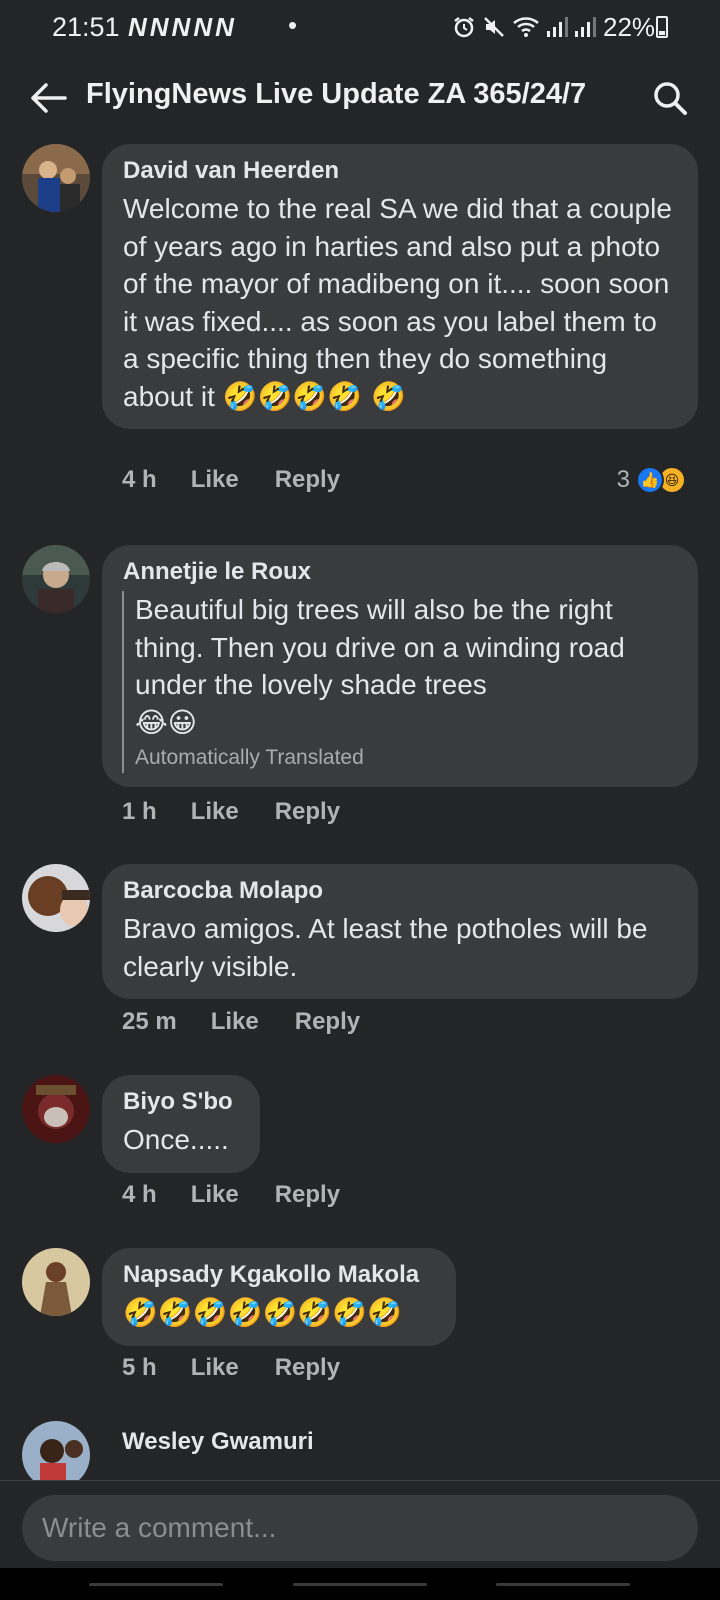 This screenshot has width=720, height=1600. I want to click on like-reaction-icon: 👍, so click(650, 480).